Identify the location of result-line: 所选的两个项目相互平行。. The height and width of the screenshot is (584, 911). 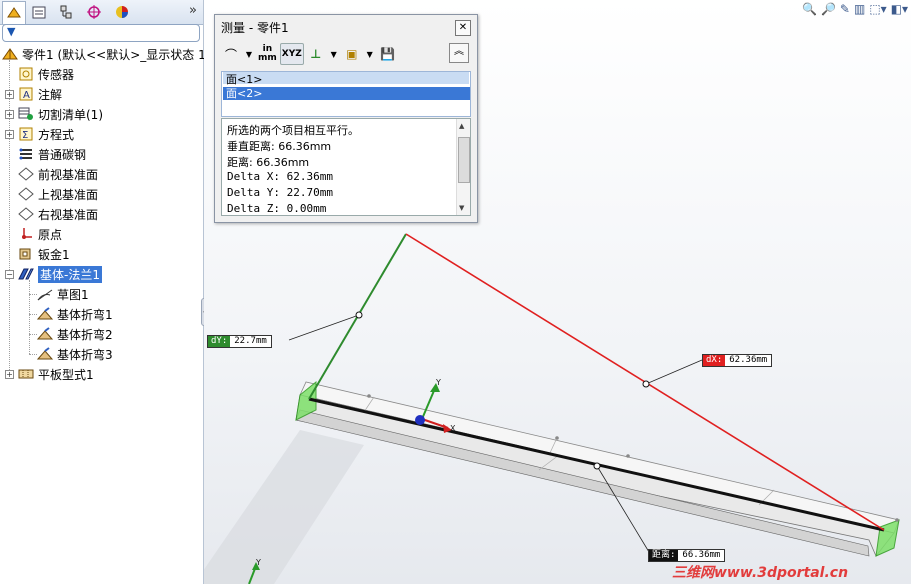
(293, 130).